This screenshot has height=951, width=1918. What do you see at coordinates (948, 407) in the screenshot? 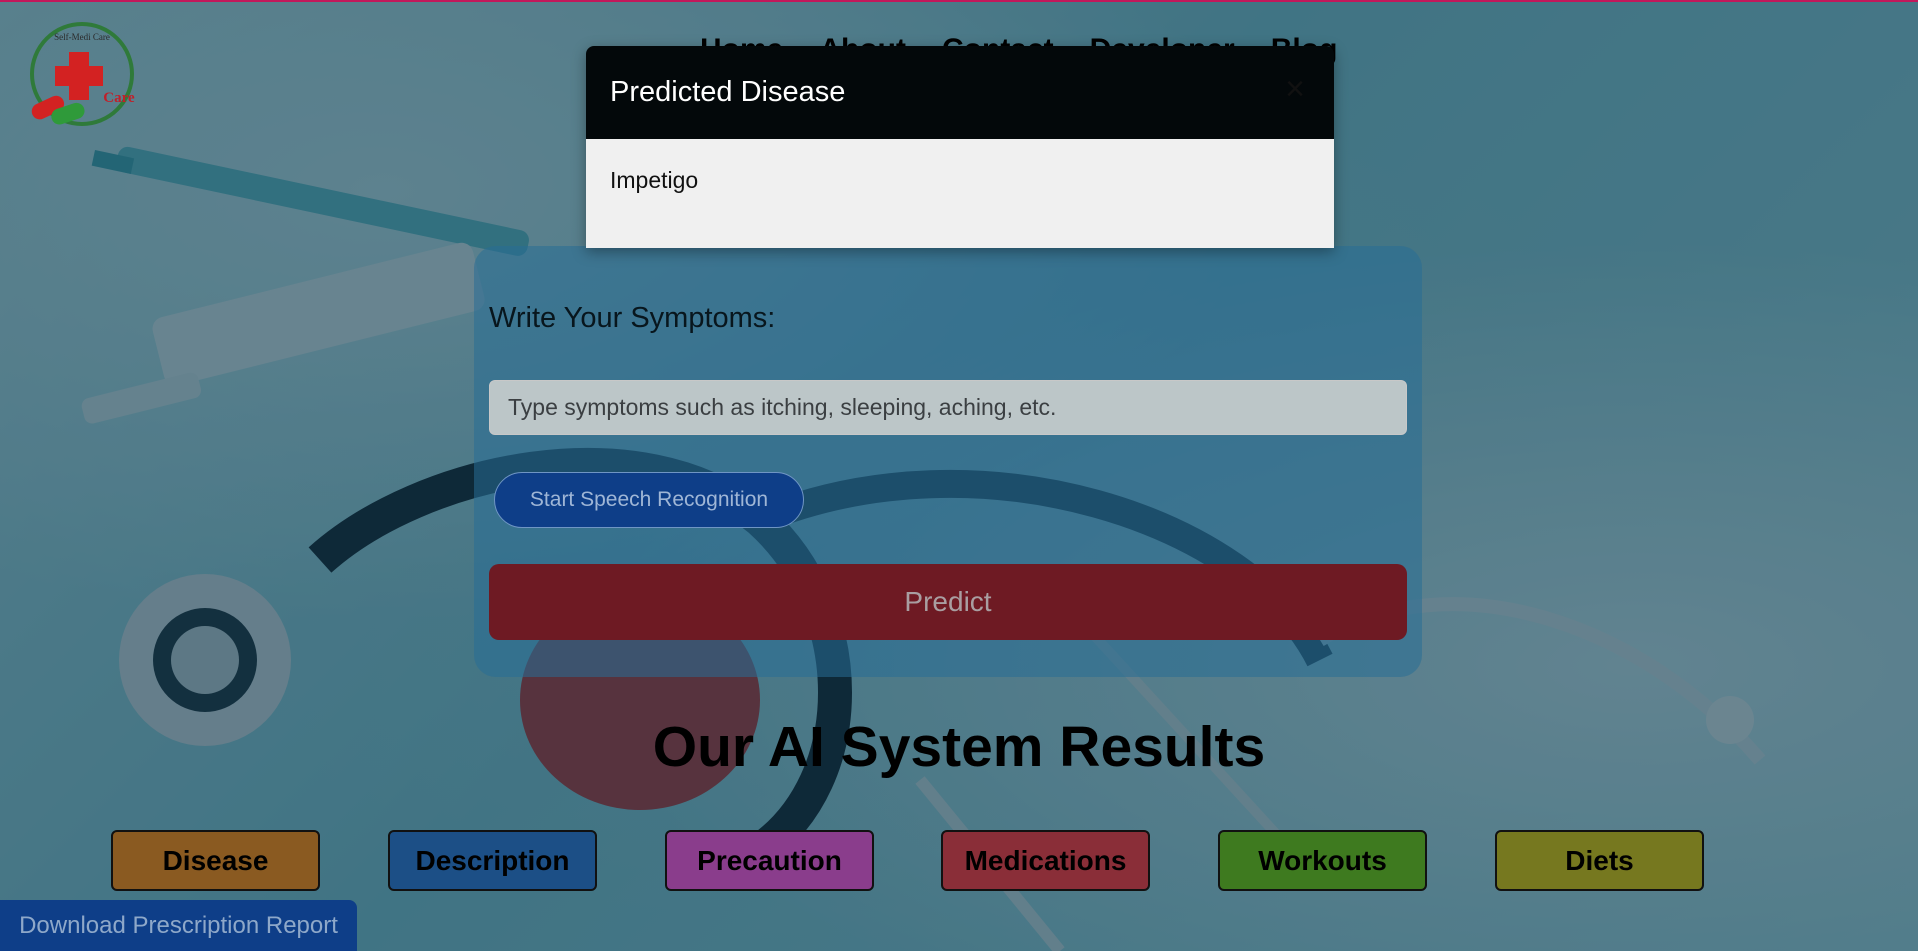
I see `symptoms-input` at bounding box center [948, 407].